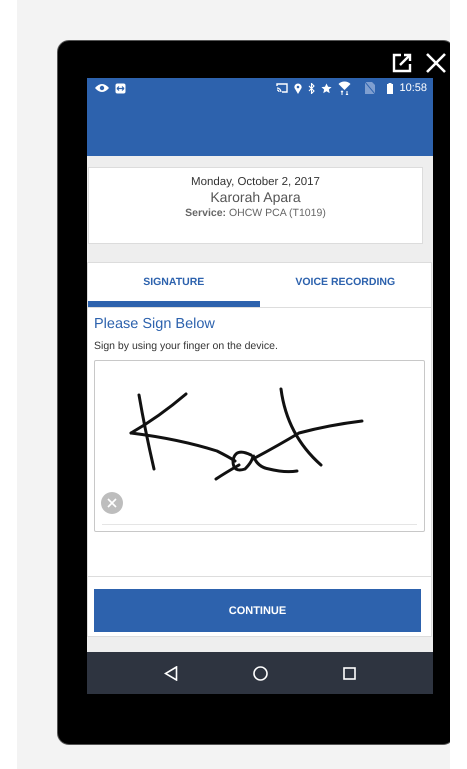  I want to click on continue-button: CONTINUE, so click(257, 610).